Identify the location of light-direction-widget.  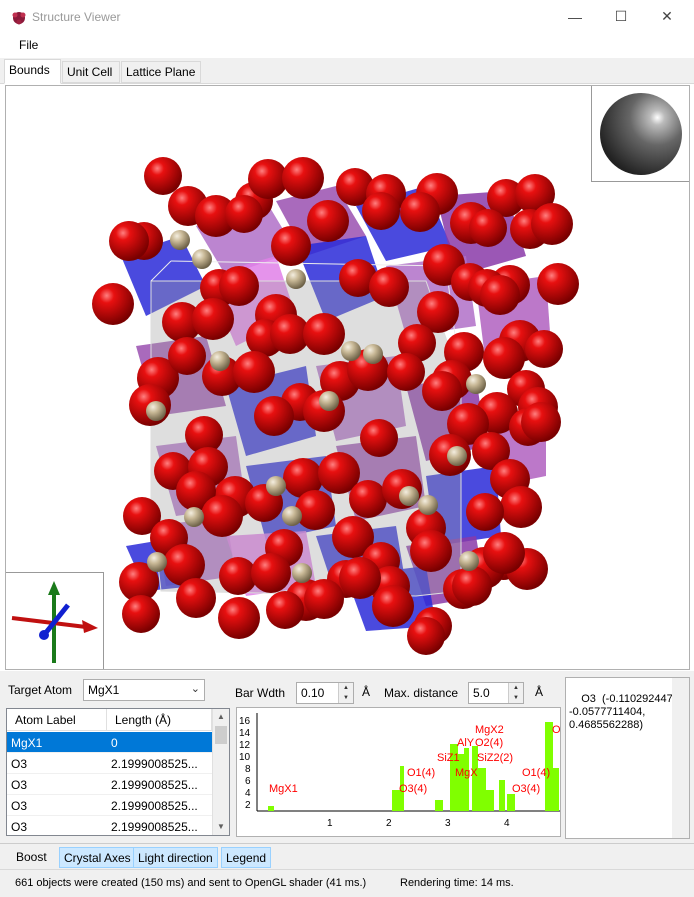
(640, 134).